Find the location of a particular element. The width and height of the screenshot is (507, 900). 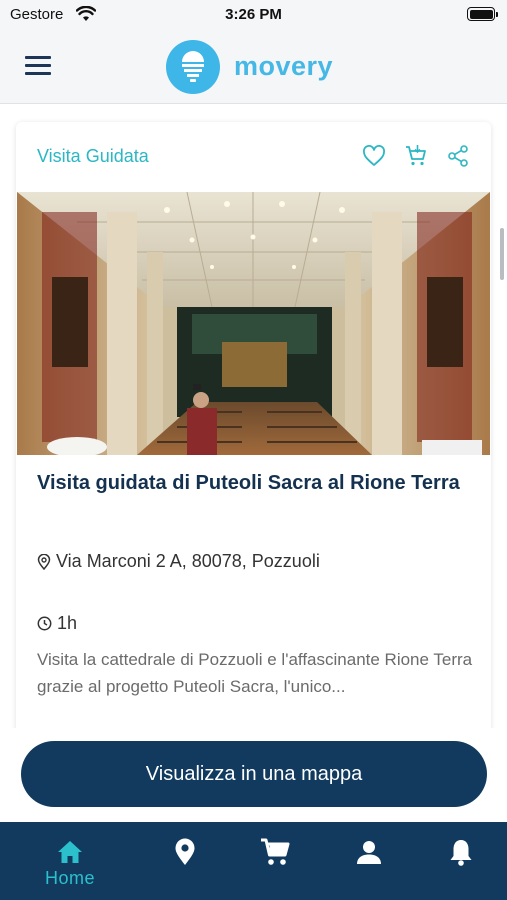

status-bar: Gestore 3:26 PM is located at coordinates (253, 15).